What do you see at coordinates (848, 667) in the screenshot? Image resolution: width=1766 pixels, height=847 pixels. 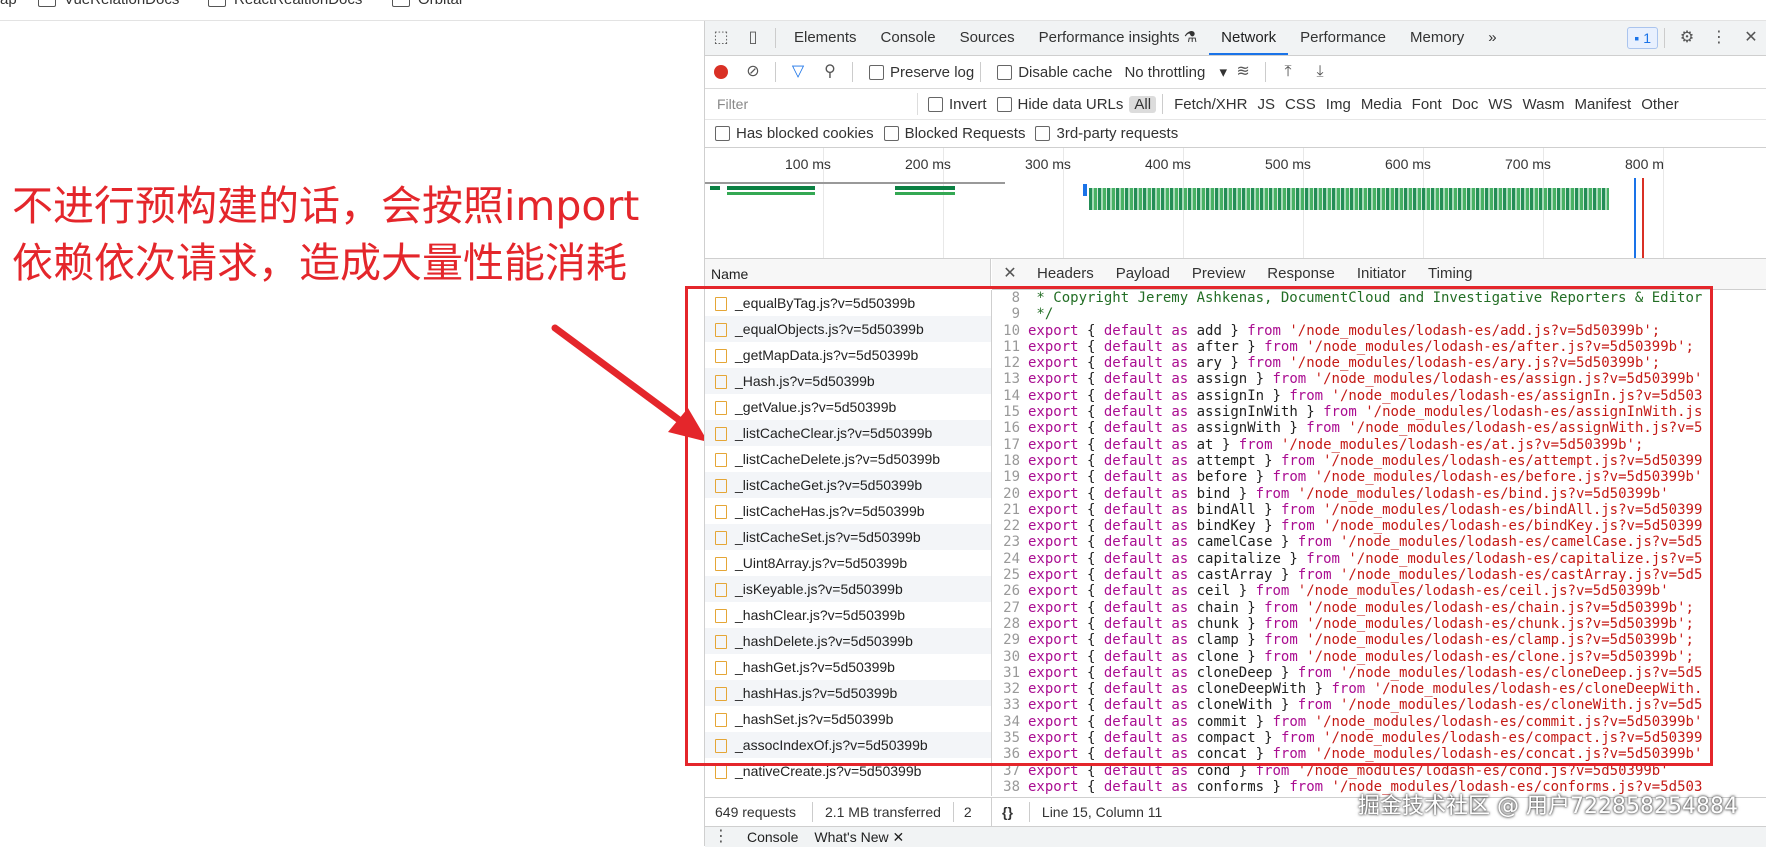 I see `request-row: _hashGet.js?v=5d50399b` at bounding box center [848, 667].